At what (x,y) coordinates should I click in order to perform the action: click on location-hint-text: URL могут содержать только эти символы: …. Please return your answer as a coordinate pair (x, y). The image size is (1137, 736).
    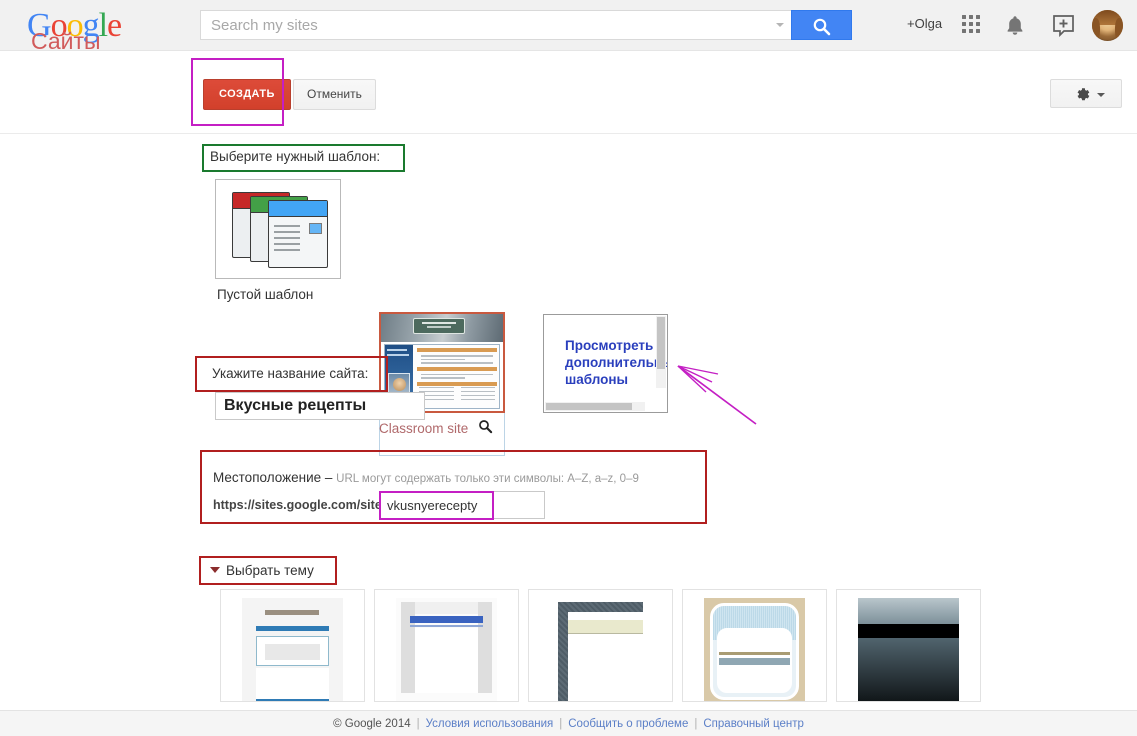
    Looking at the image, I should click on (487, 479).